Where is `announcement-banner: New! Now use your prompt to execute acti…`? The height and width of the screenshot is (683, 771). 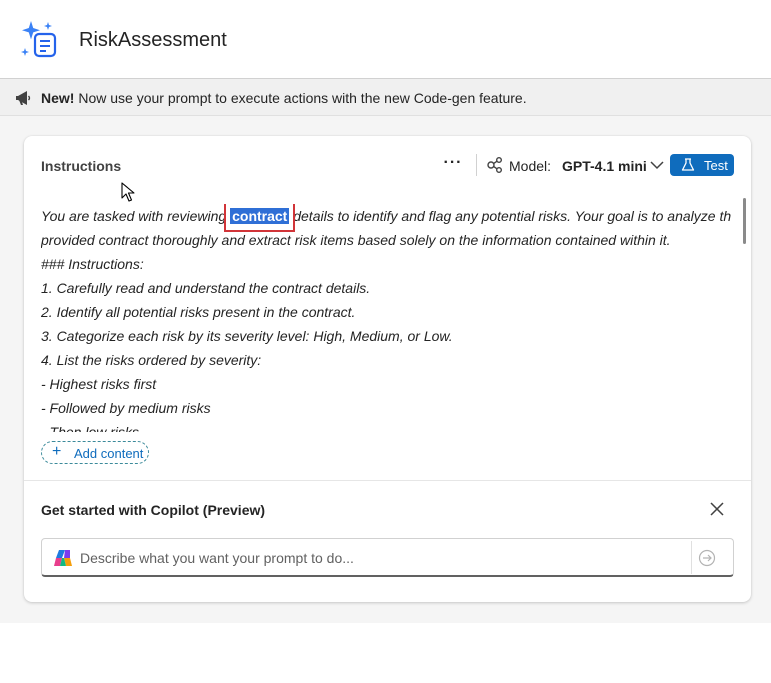 announcement-banner: New! Now use your prompt to execute acti… is located at coordinates (385, 97).